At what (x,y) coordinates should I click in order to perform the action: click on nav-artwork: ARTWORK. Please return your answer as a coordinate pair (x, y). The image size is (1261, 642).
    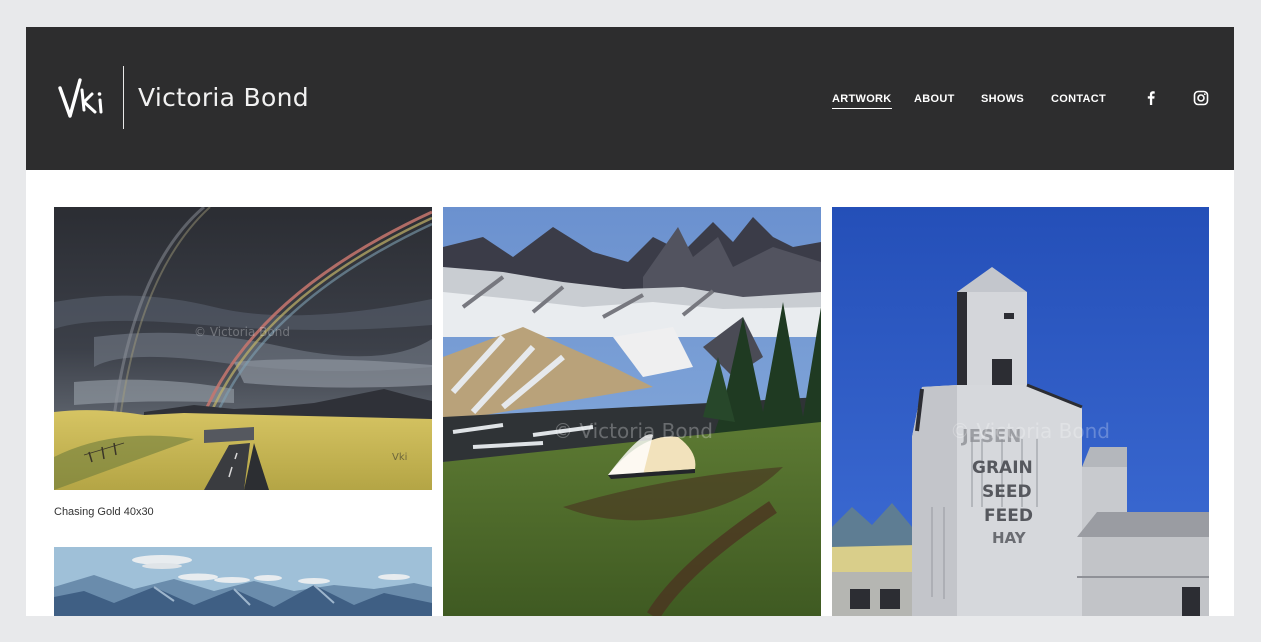
    Looking at the image, I should click on (862, 100).